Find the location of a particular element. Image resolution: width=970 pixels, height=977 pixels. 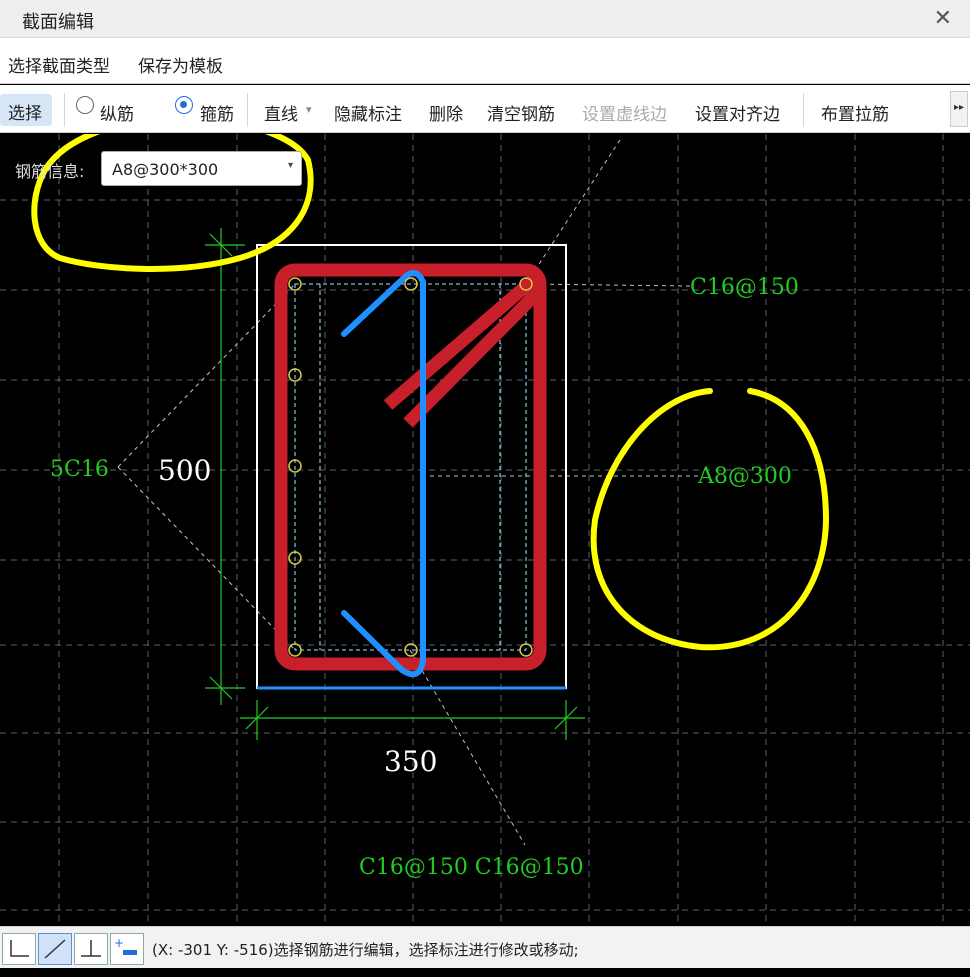

select-button: 选择 is located at coordinates (26, 110).